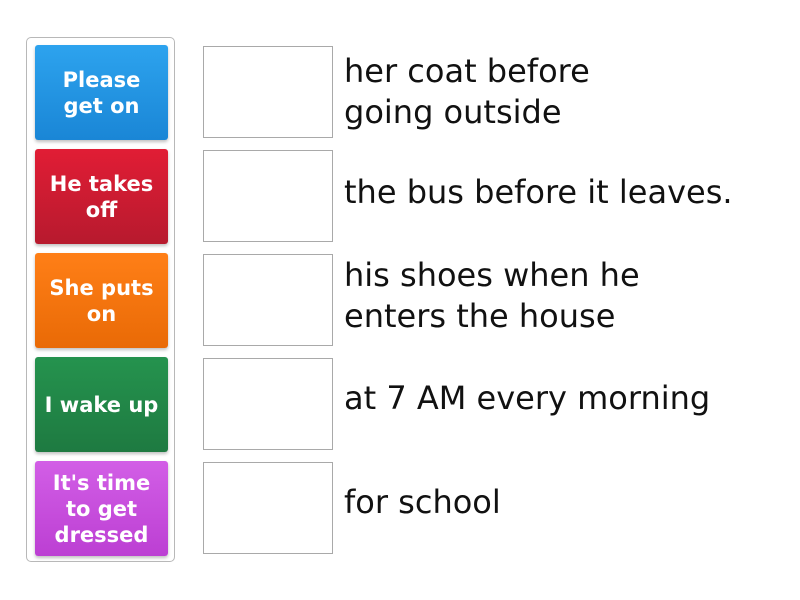  I want to click on tile-label: She puts on, so click(101, 300).